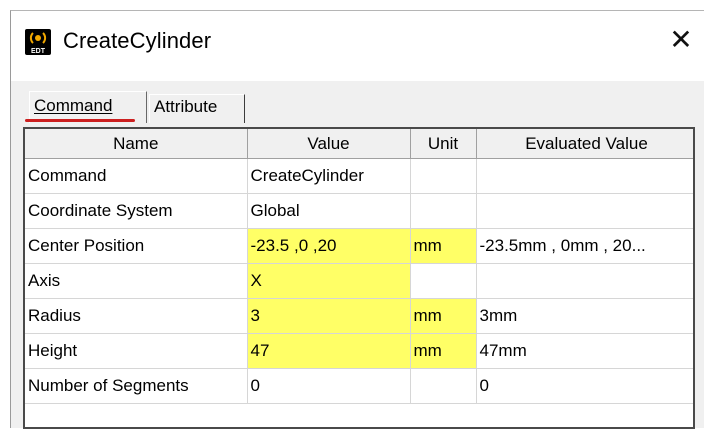  I want to click on property-name: Number of Segments, so click(136, 386).